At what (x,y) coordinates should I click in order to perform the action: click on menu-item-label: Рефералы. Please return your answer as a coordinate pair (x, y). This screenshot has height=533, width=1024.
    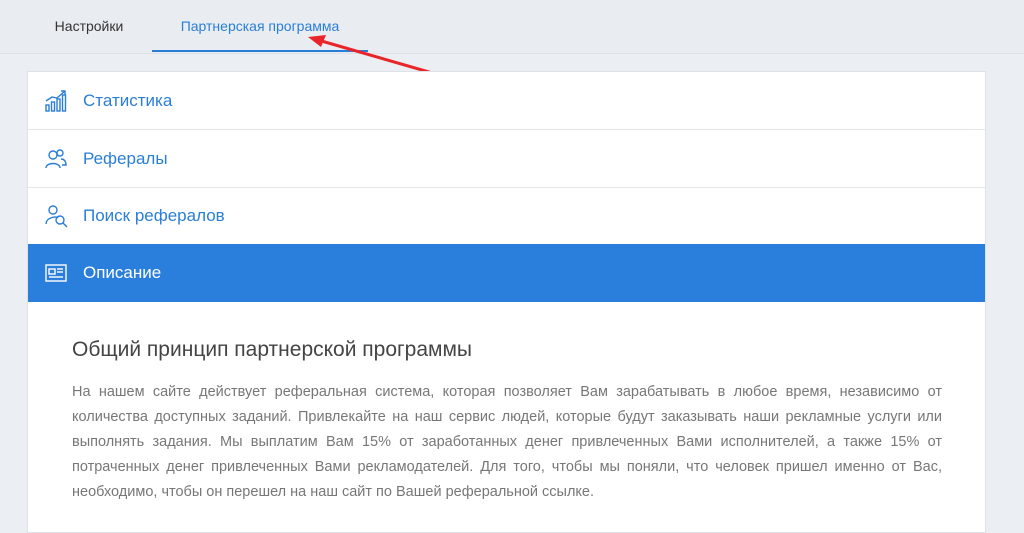
    Looking at the image, I should click on (125, 158).